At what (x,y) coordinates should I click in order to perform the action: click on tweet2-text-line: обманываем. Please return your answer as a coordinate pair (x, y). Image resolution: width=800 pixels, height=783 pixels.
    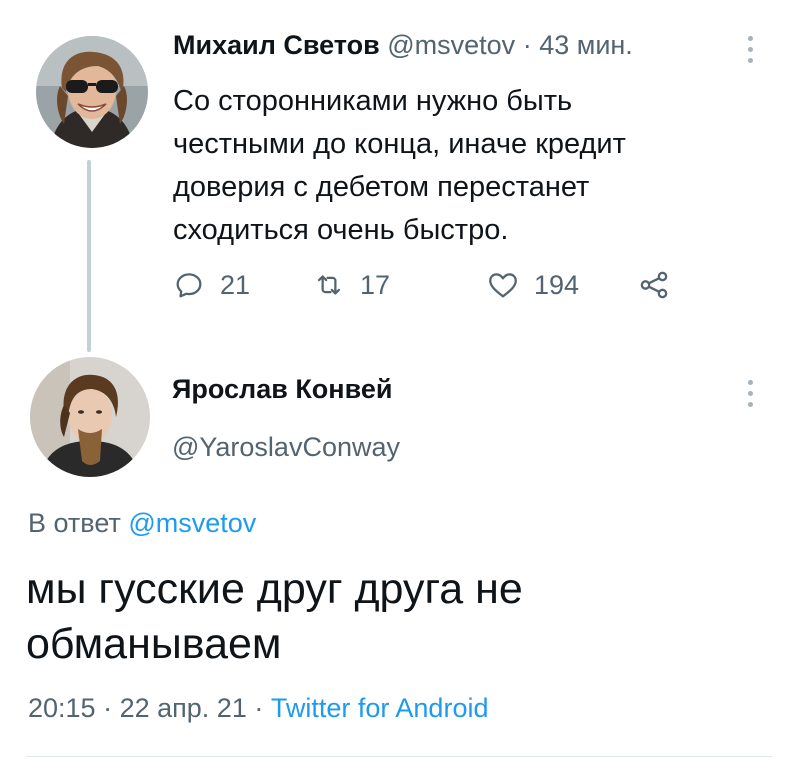
    Looking at the image, I should click on (154, 644).